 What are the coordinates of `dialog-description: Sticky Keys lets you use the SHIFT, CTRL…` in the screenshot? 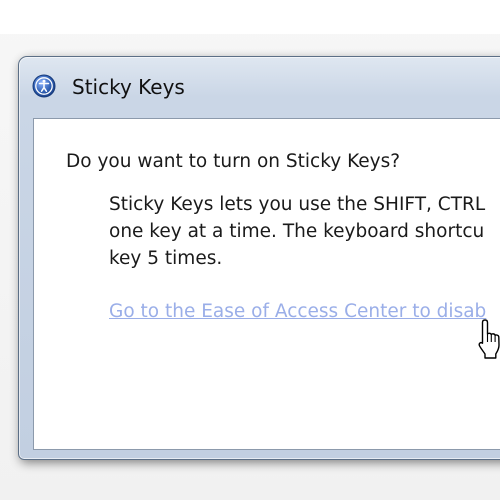 It's located at (304, 231).